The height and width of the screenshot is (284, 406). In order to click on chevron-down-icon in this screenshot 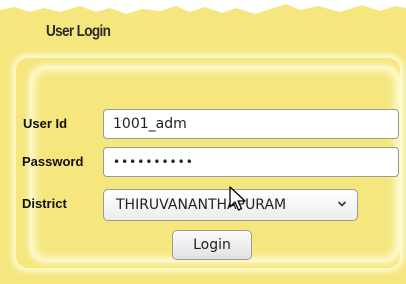, I will do `click(342, 204)`.